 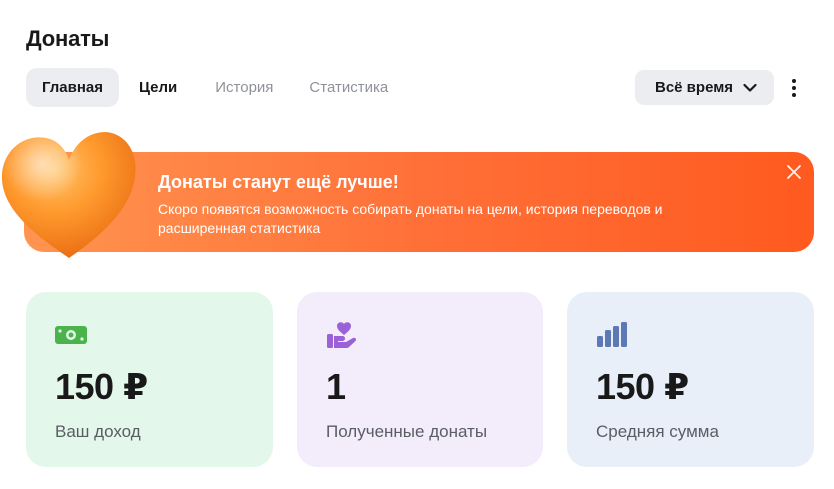 What do you see at coordinates (348, 87) in the screenshot?
I see `tab-statistics: Статистика` at bounding box center [348, 87].